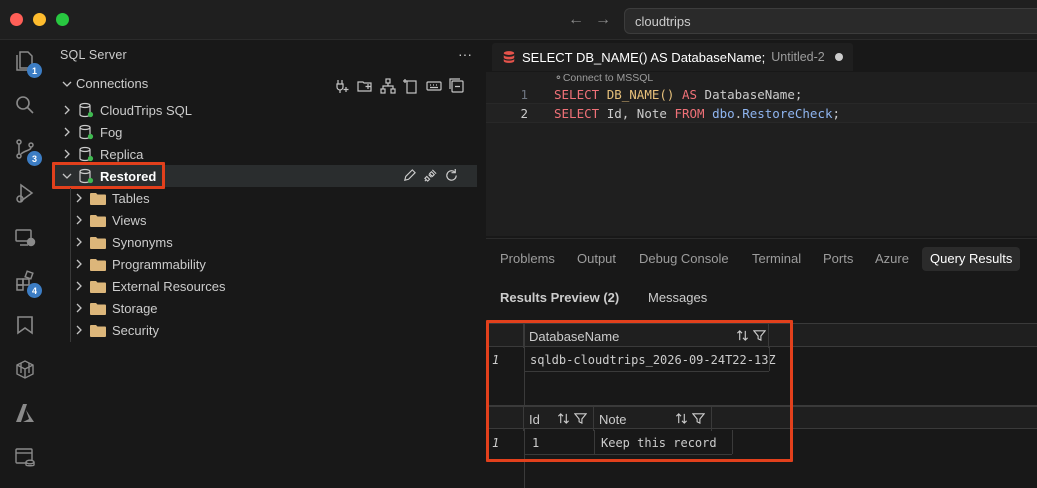  Describe the element at coordinates (342, 86) in the screenshot. I see `add-connection-icon` at that location.